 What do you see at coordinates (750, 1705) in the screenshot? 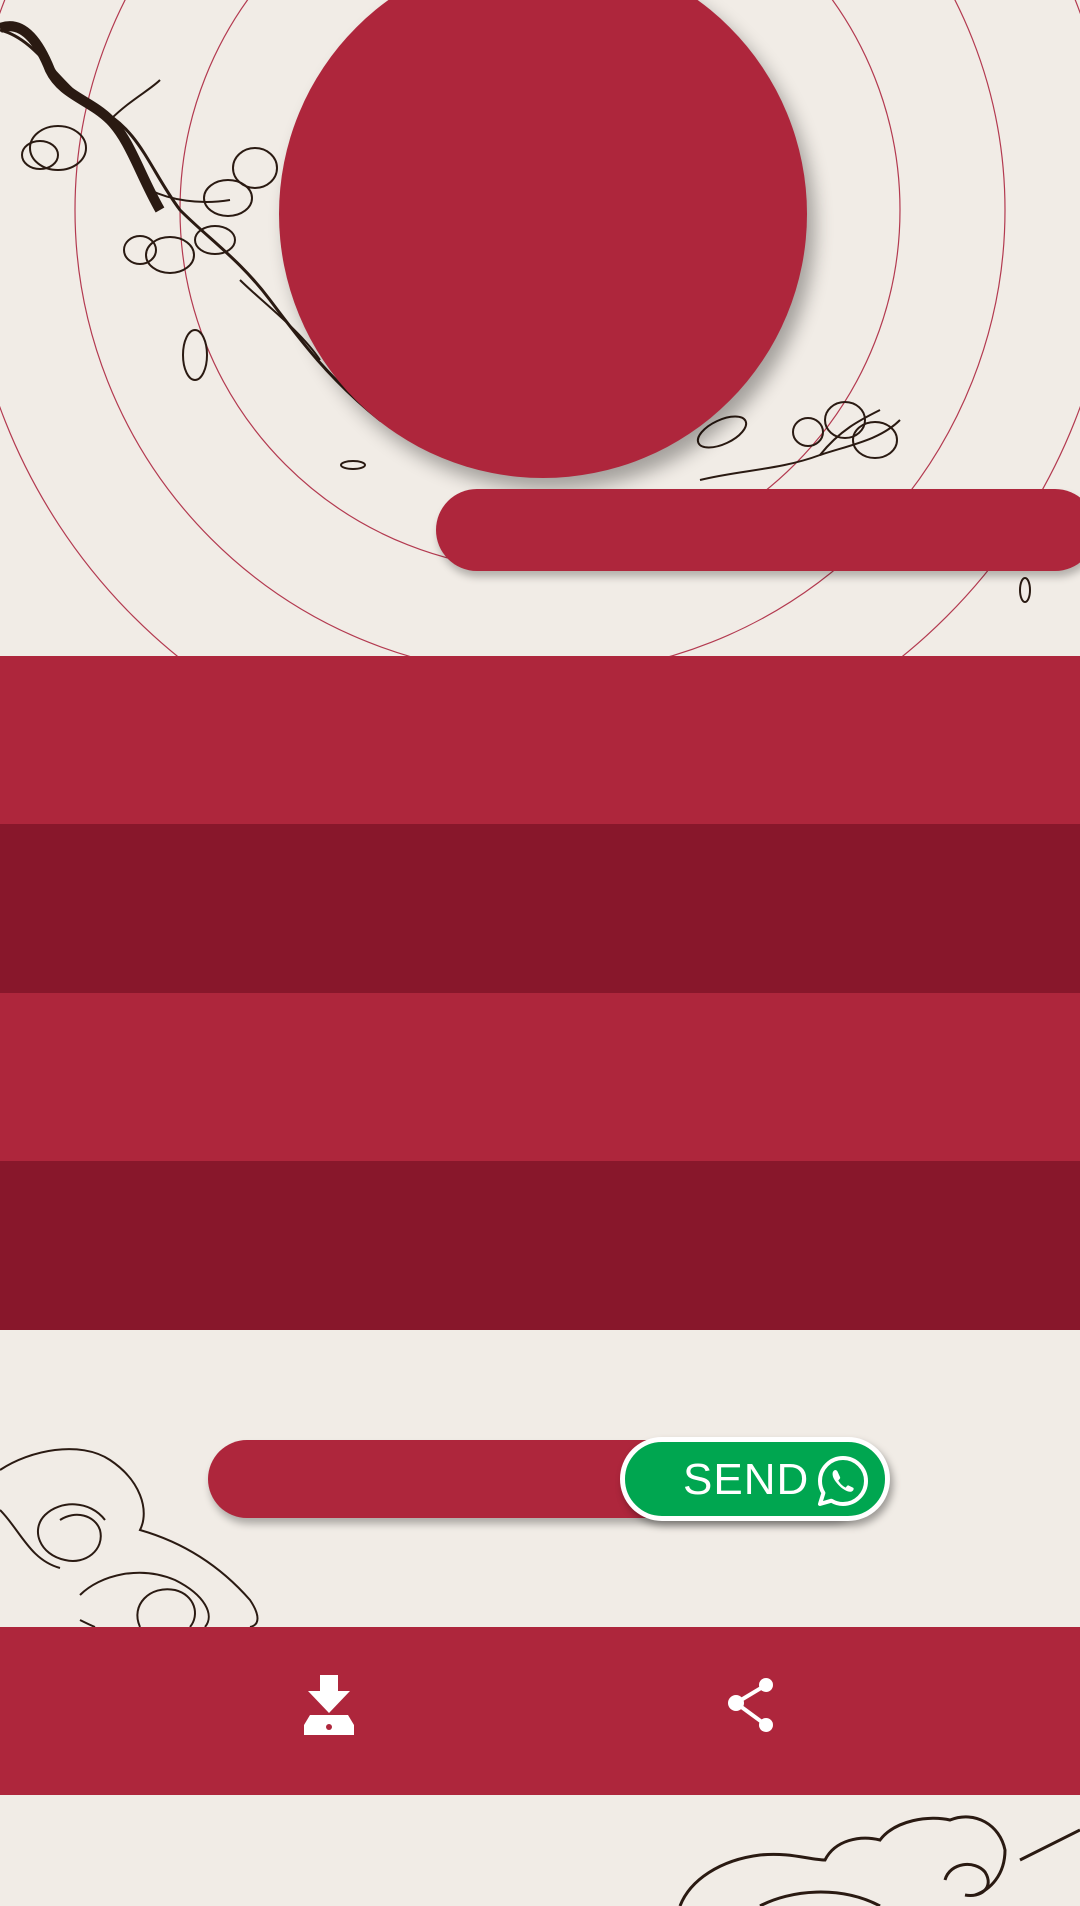
I see `share-icon` at bounding box center [750, 1705].